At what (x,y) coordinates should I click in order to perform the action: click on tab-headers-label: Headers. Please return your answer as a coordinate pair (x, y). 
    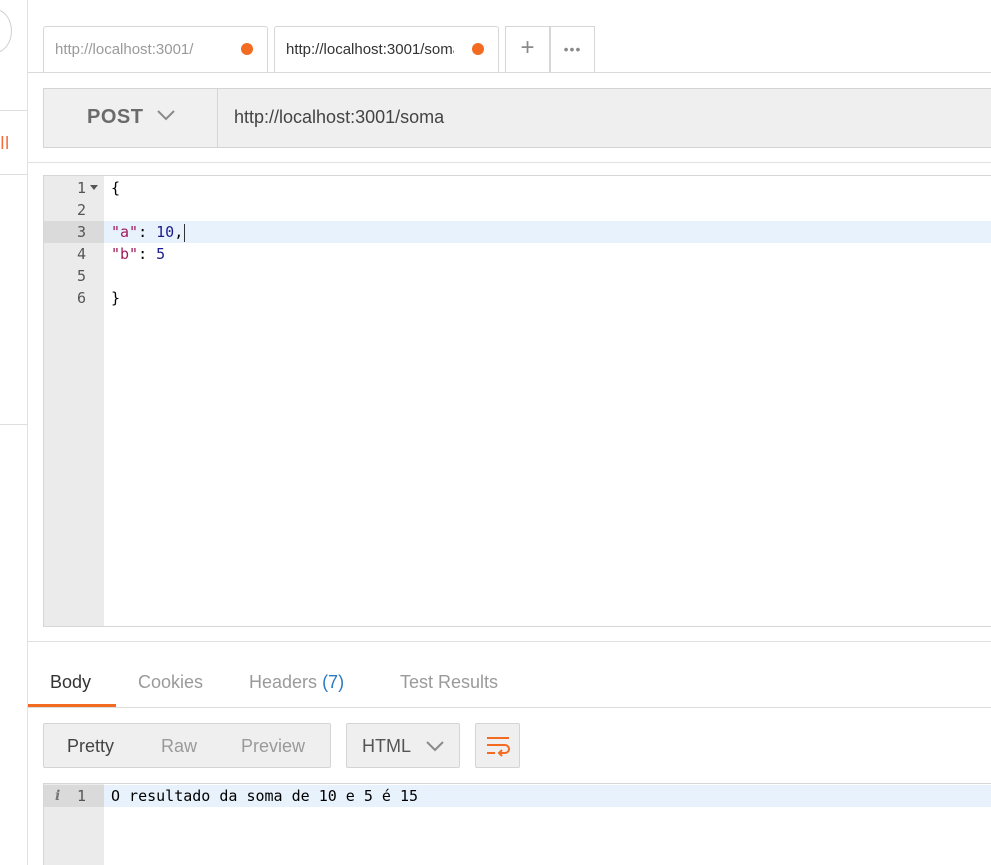
    Looking at the image, I should click on (283, 682).